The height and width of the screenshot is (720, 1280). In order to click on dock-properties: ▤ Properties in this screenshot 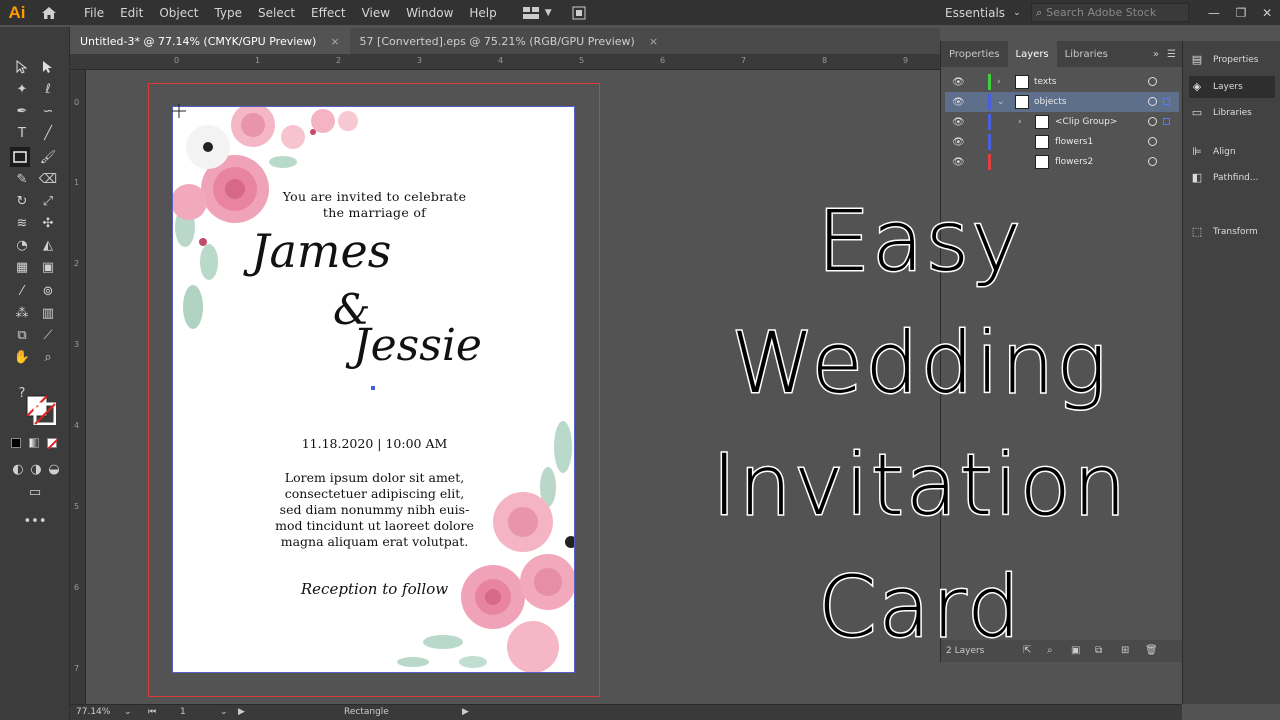, I will do `click(1232, 60)`.